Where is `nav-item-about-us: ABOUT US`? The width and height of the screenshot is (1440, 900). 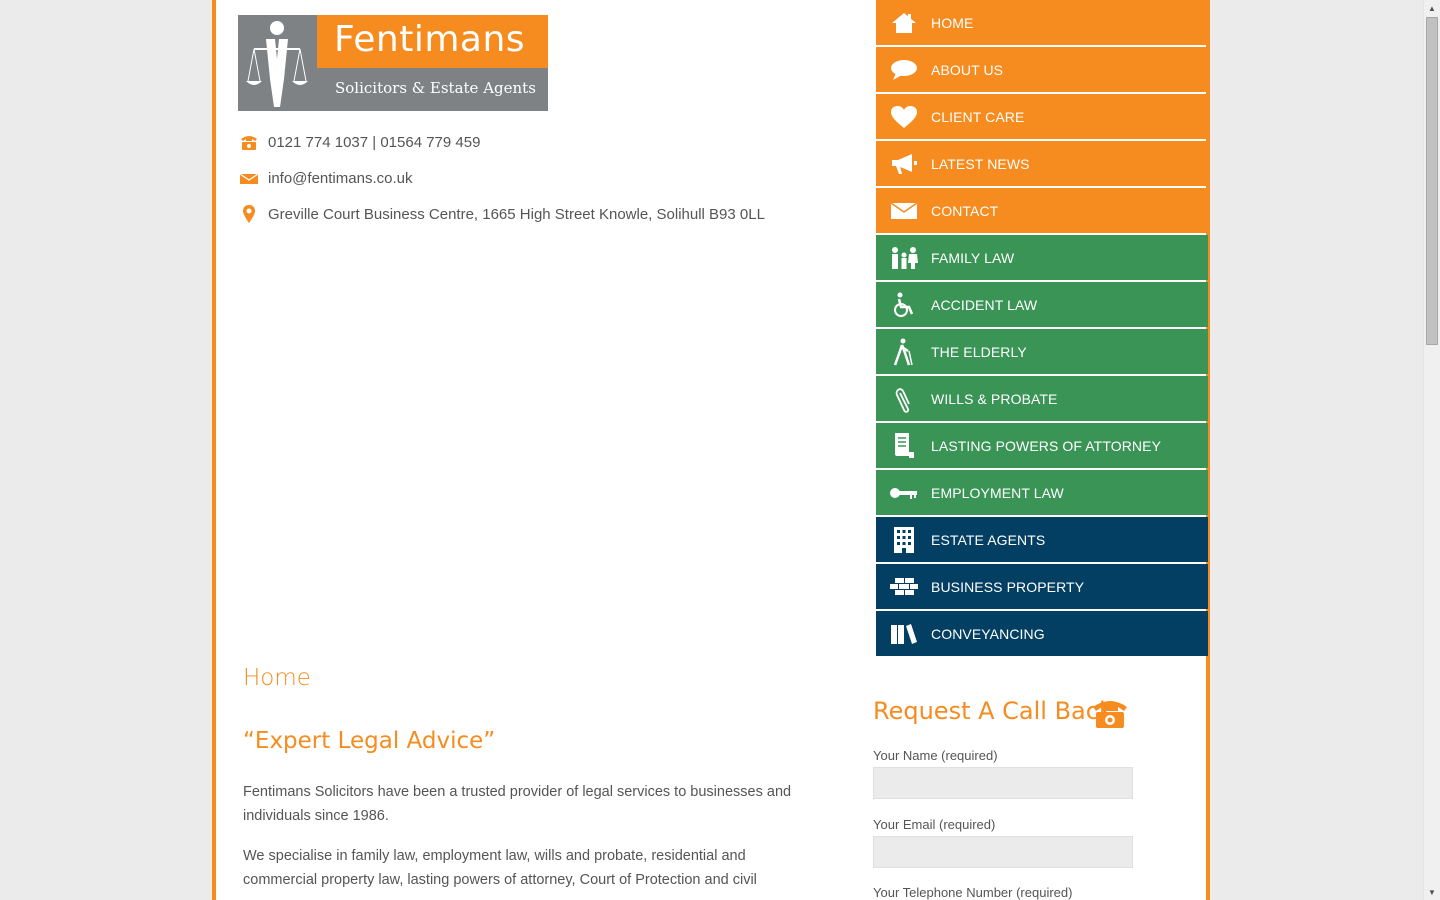 nav-item-about-us: ABOUT US is located at coordinates (1042, 69).